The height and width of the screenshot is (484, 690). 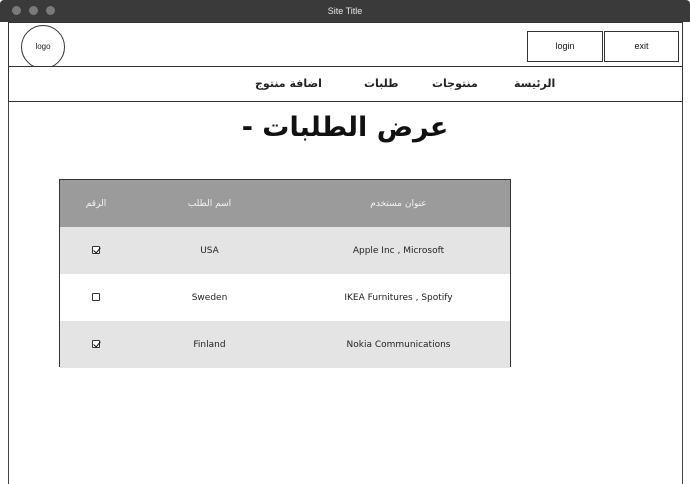 What do you see at coordinates (641, 46) in the screenshot?
I see `exit-button: exit` at bounding box center [641, 46].